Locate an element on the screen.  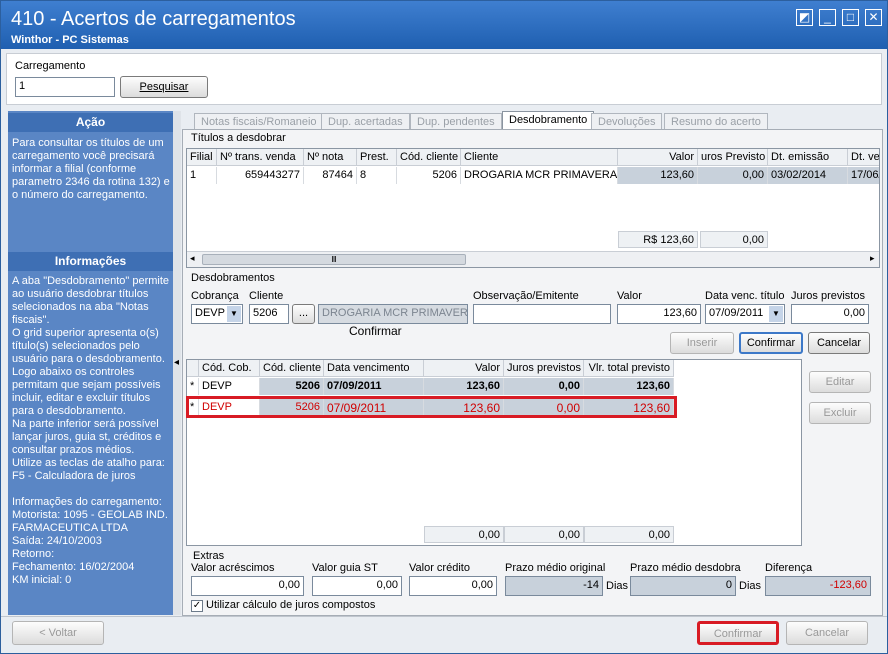
column-header: Data vencimento is located at coordinates (374, 368).